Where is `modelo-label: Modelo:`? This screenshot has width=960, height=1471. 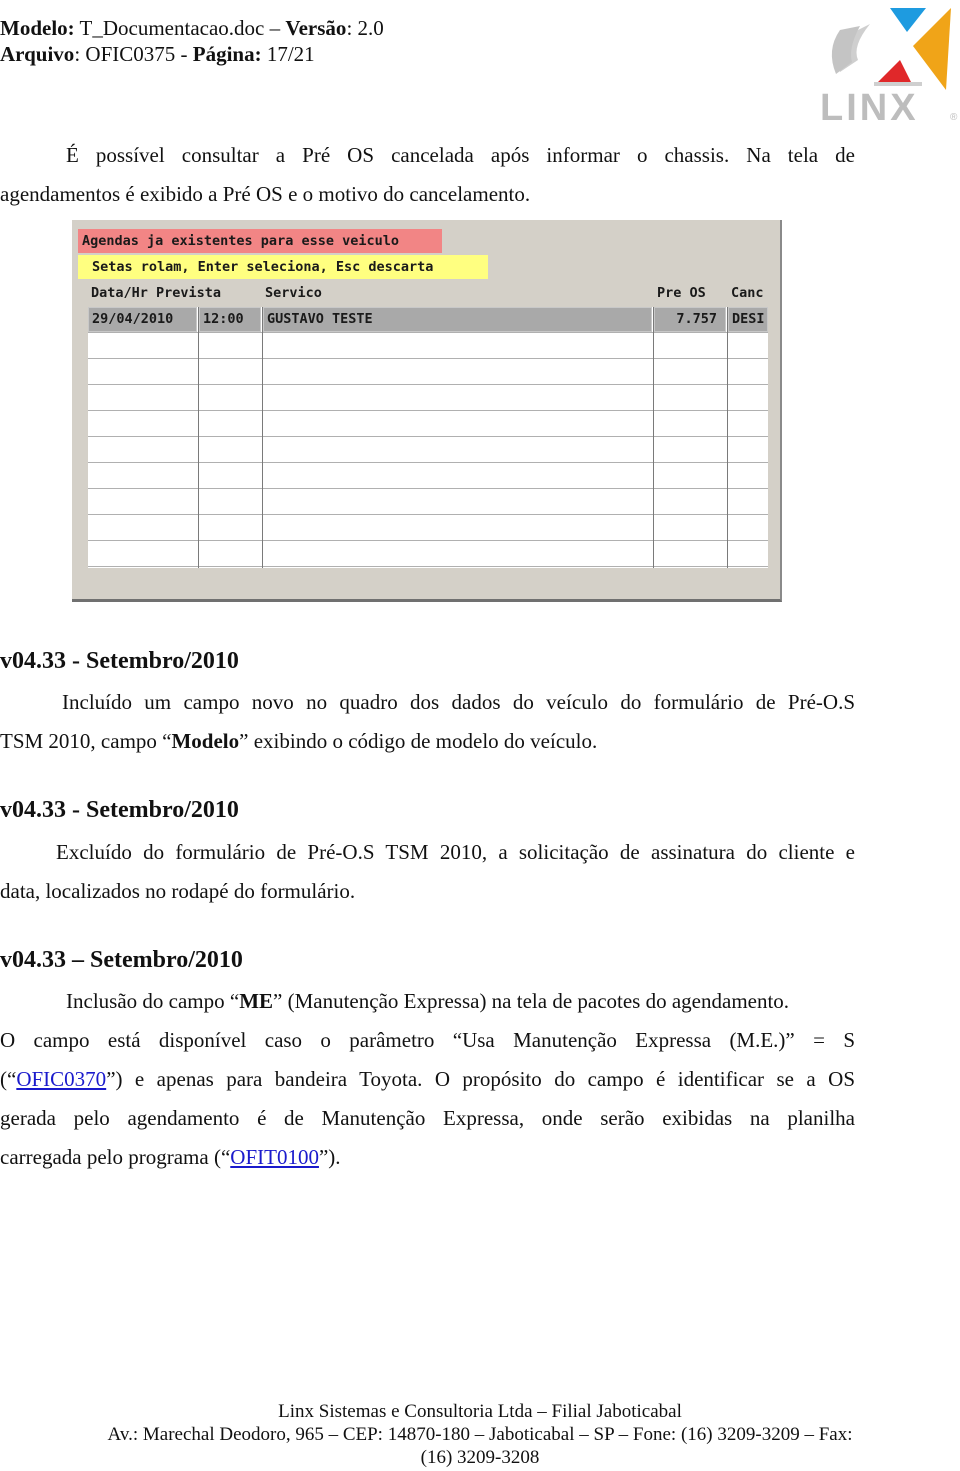 modelo-label: Modelo: is located at coordinates (37, 28).